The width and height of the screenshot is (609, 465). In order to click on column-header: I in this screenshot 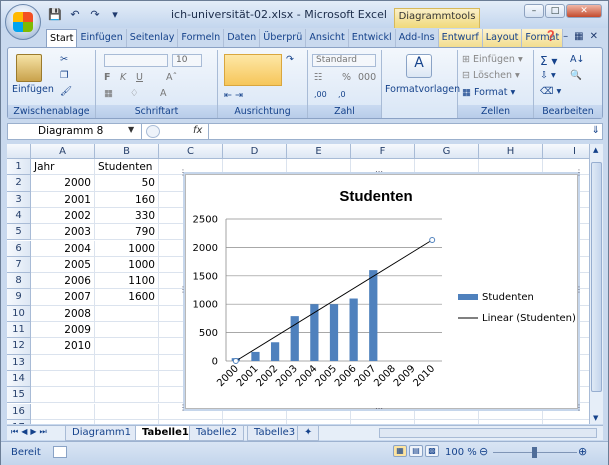, I will do `click(566, 151)`.